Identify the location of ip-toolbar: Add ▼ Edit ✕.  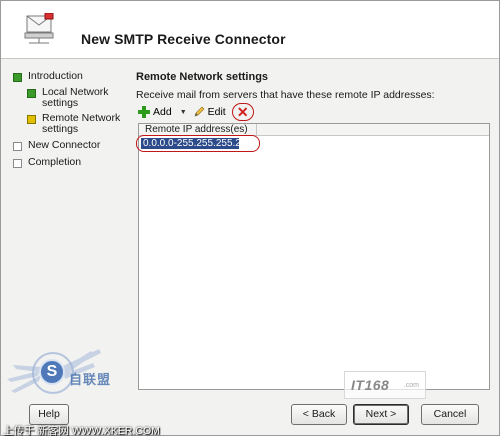
(196, 112).